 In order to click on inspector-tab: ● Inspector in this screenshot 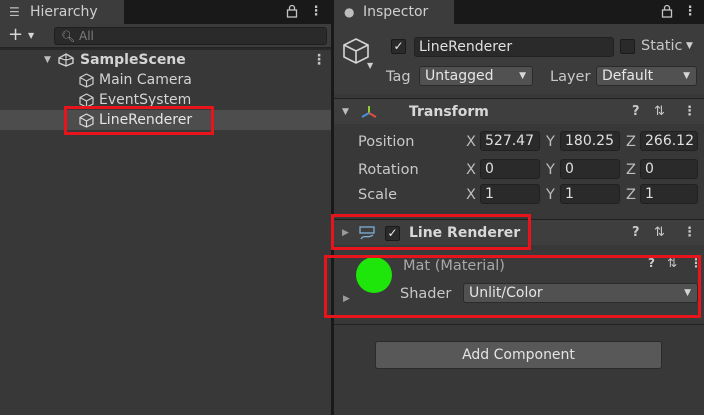, I will do `click(394, 12)`.